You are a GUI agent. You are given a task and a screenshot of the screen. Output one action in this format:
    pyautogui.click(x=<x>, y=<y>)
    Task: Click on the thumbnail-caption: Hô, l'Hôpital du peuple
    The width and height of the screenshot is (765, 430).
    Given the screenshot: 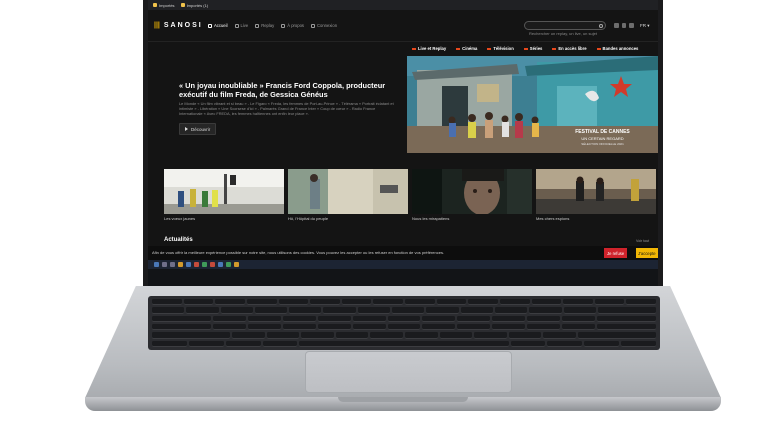 What is the action you would take?
    pyautogui.click(x=308, y=218)
    